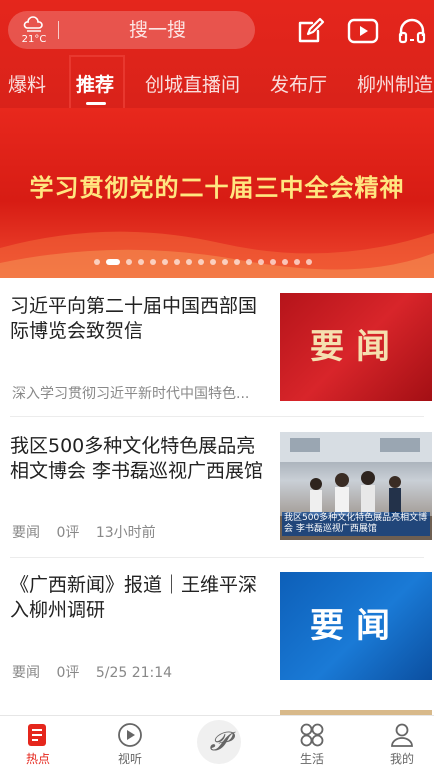  What do you see at coordinates (129, 759) in the screenshot?
I see `nav-label: 视听` at bounding box center [129, 759].